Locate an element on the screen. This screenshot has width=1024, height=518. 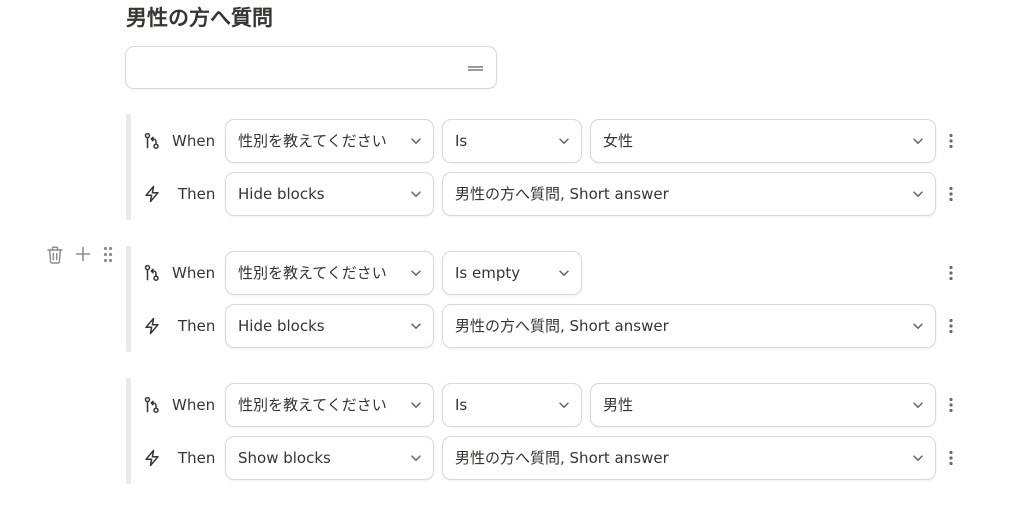
action-dropdown: Show blocks is located at coordinates (329, 458).